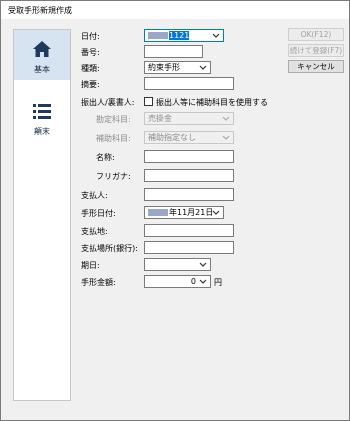 This screenshot has height=421, width=350. What do you see at coordinates (177, 281) in the screenshot?
I see `amount-field: 0` at bounding box center [177, 281].